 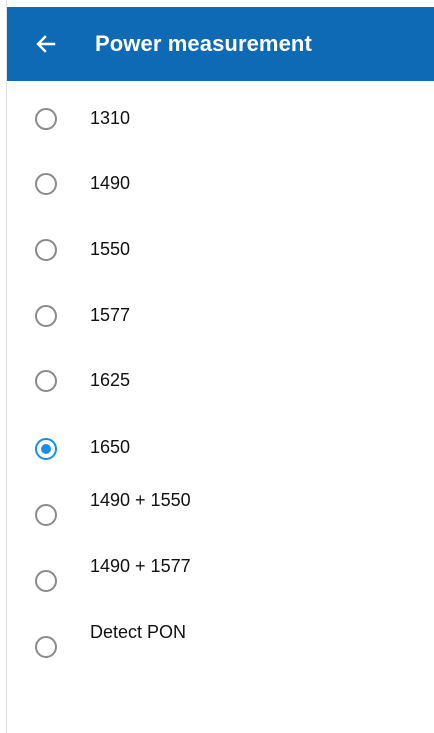 I want to click on option-label: 1577, so click(x=110, y=315).